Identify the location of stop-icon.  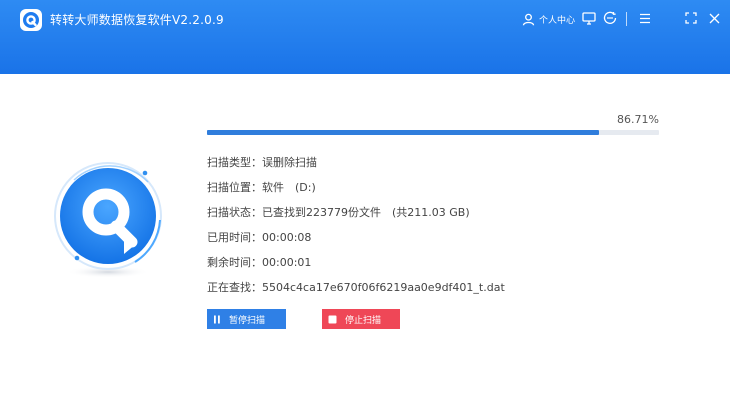
(332, 319).